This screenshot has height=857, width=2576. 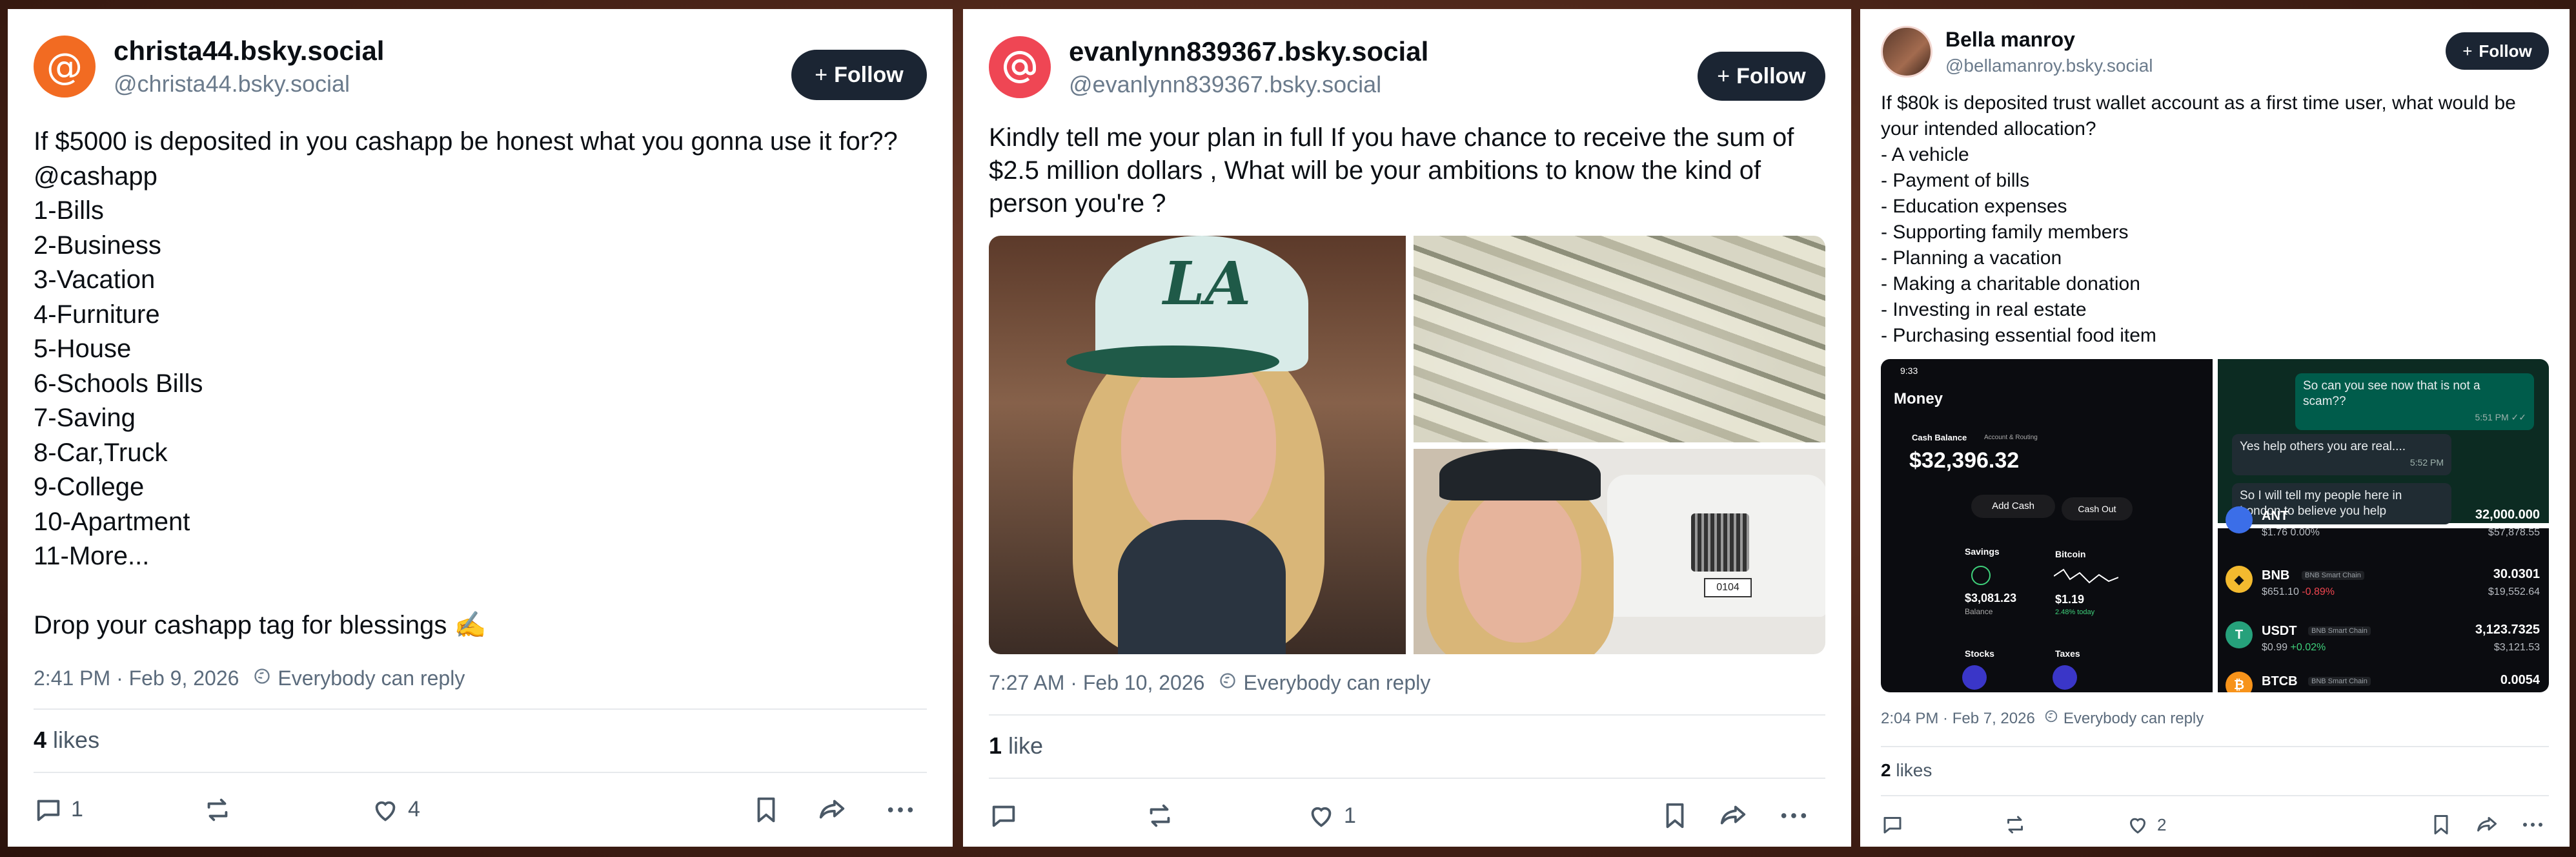 I want to click on cash-balance: $32,396.32, so click(x=1964, y=461).